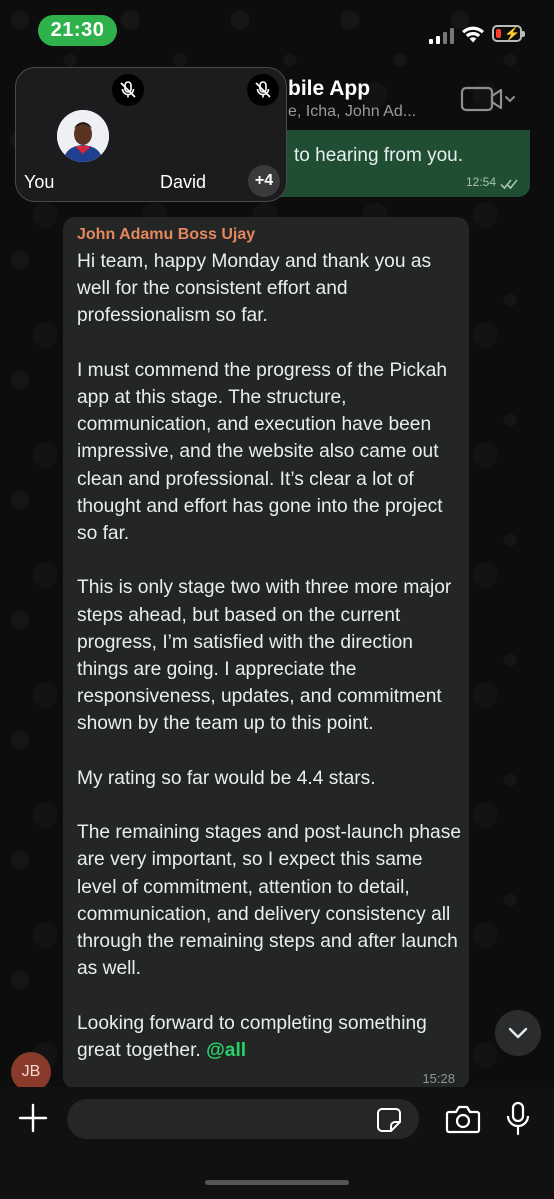 This screenshot has width=554, height=1199. I want to click on participant-name-you: You, so click(39, 182).